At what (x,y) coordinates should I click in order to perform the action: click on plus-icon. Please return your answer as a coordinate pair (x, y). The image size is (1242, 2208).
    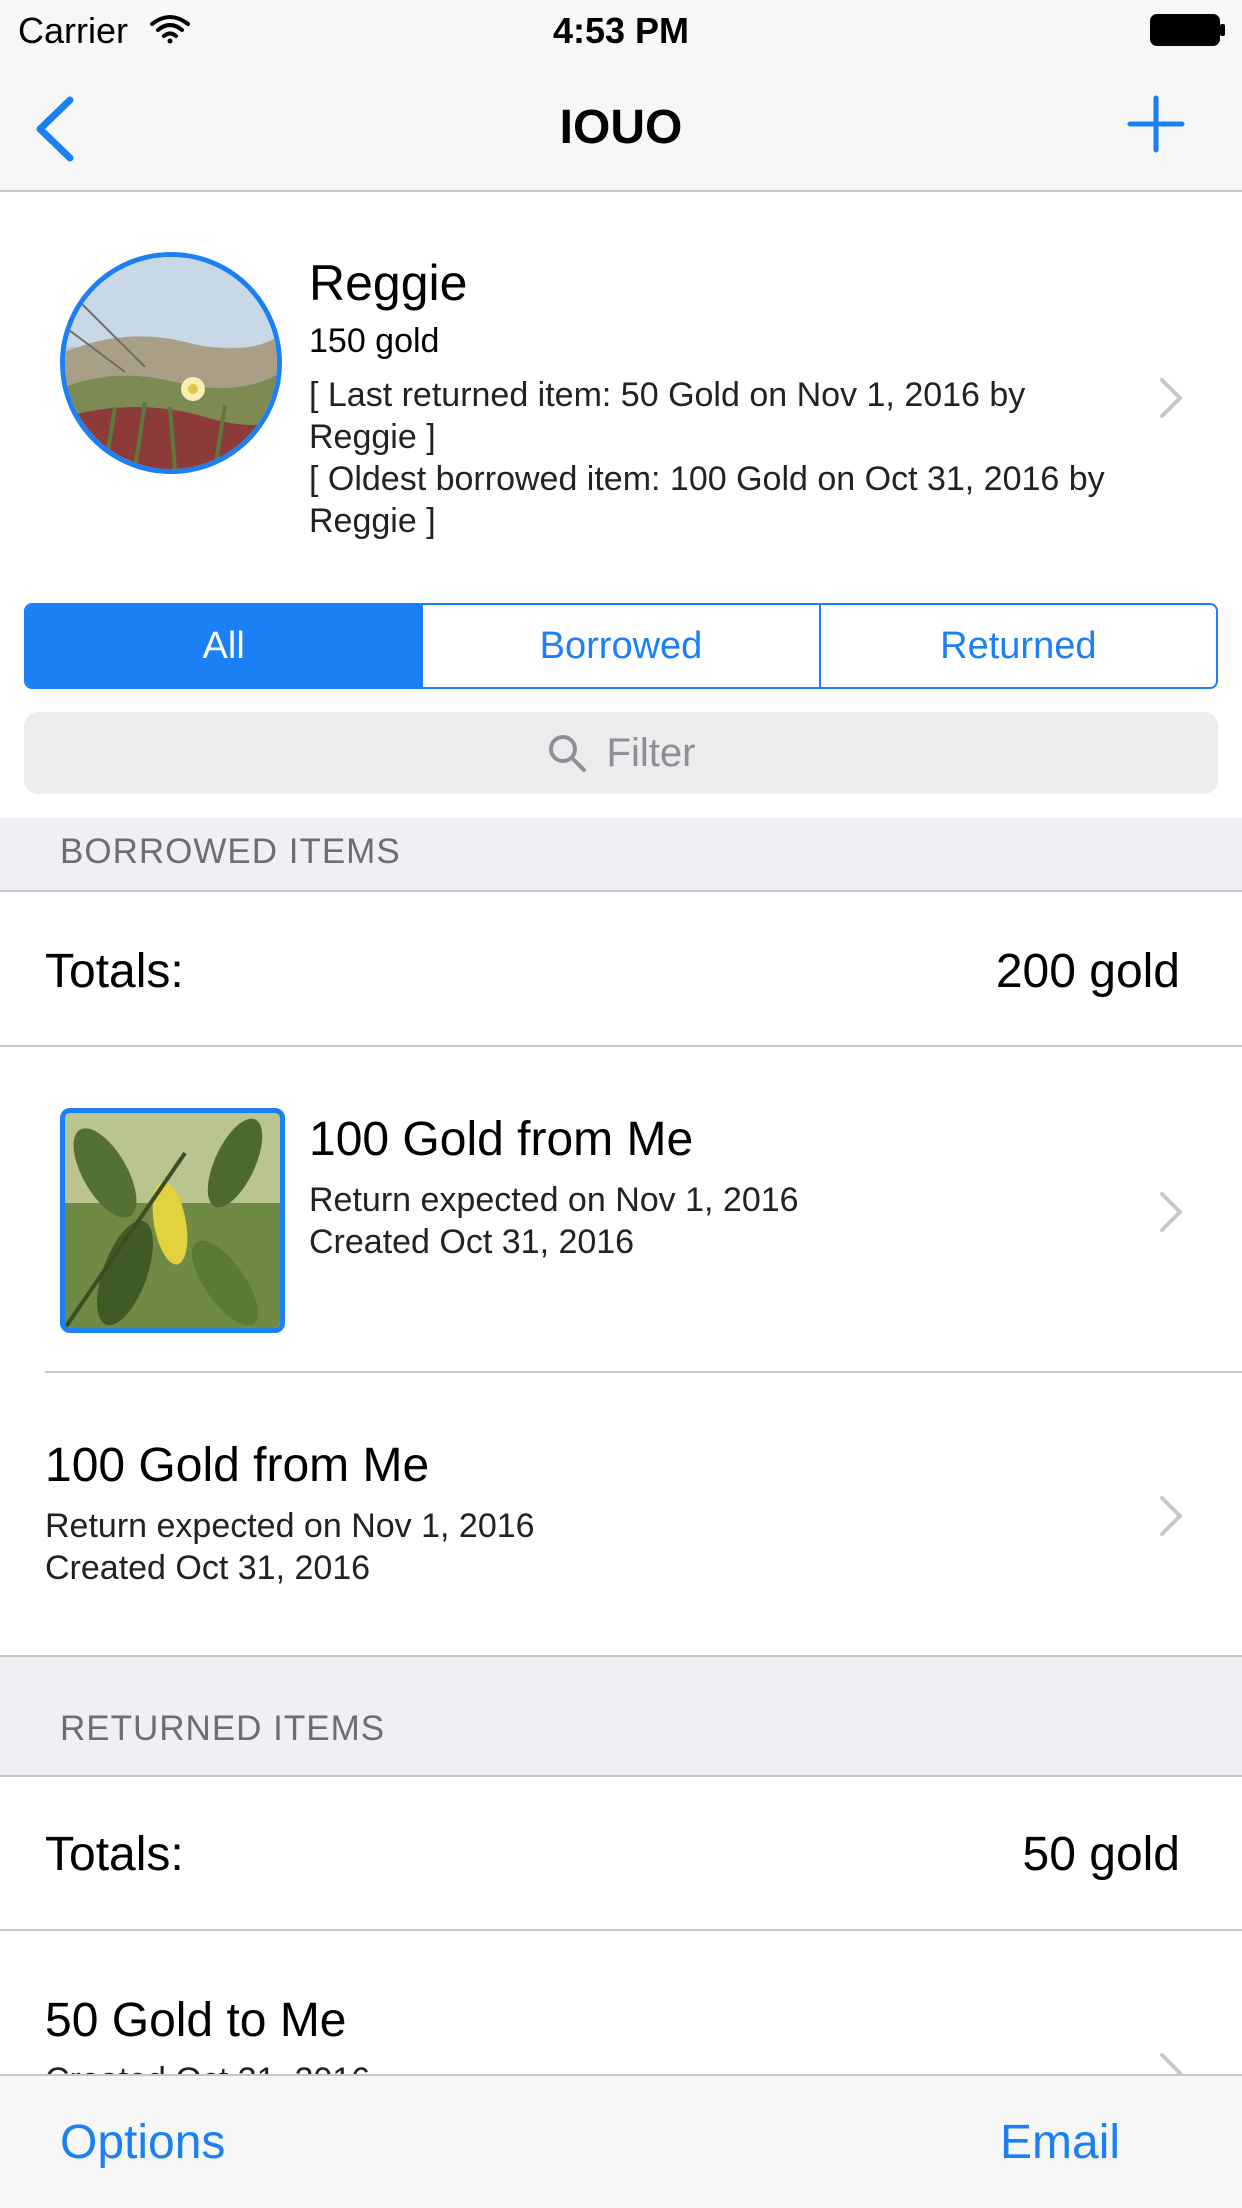
    Looking at the image, I should click on (1156, 124).